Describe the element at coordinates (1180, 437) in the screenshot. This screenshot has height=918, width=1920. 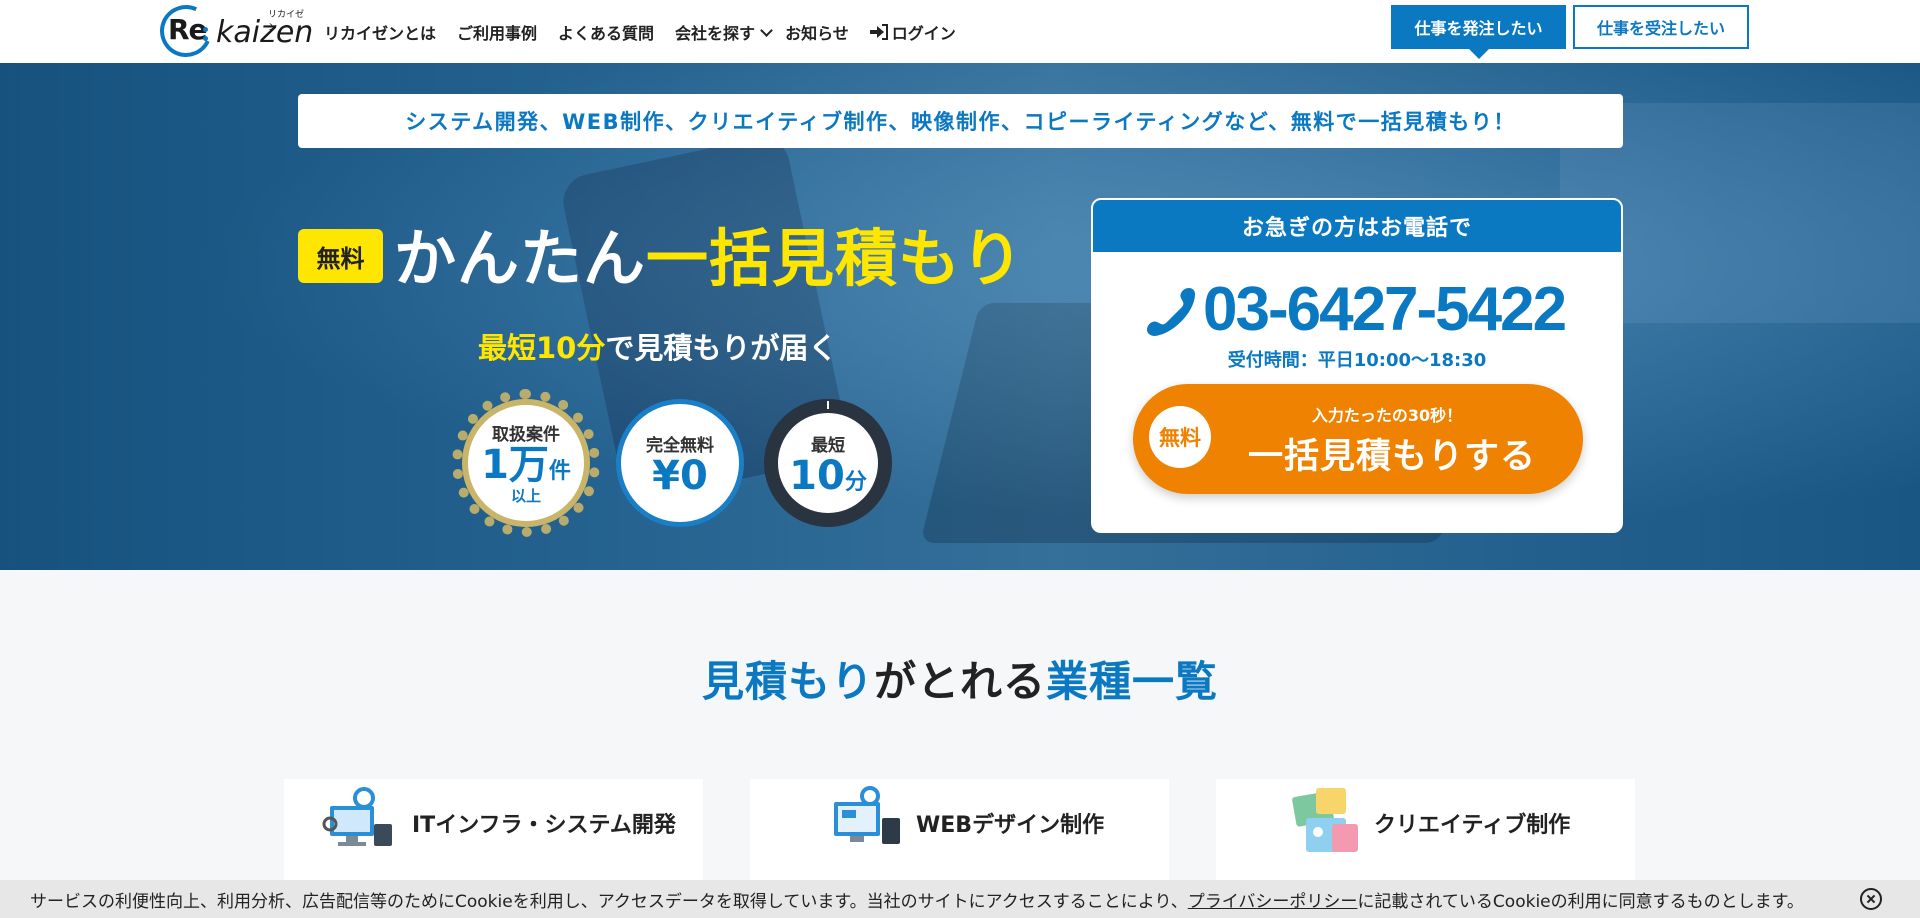
I see `cta-free-badge: 無料` at that location.